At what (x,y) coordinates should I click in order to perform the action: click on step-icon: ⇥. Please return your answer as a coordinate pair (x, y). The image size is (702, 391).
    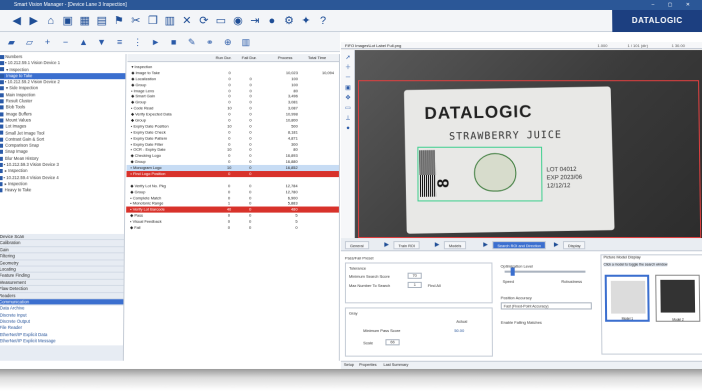
    Looking at the image, I should click on (255, 21).